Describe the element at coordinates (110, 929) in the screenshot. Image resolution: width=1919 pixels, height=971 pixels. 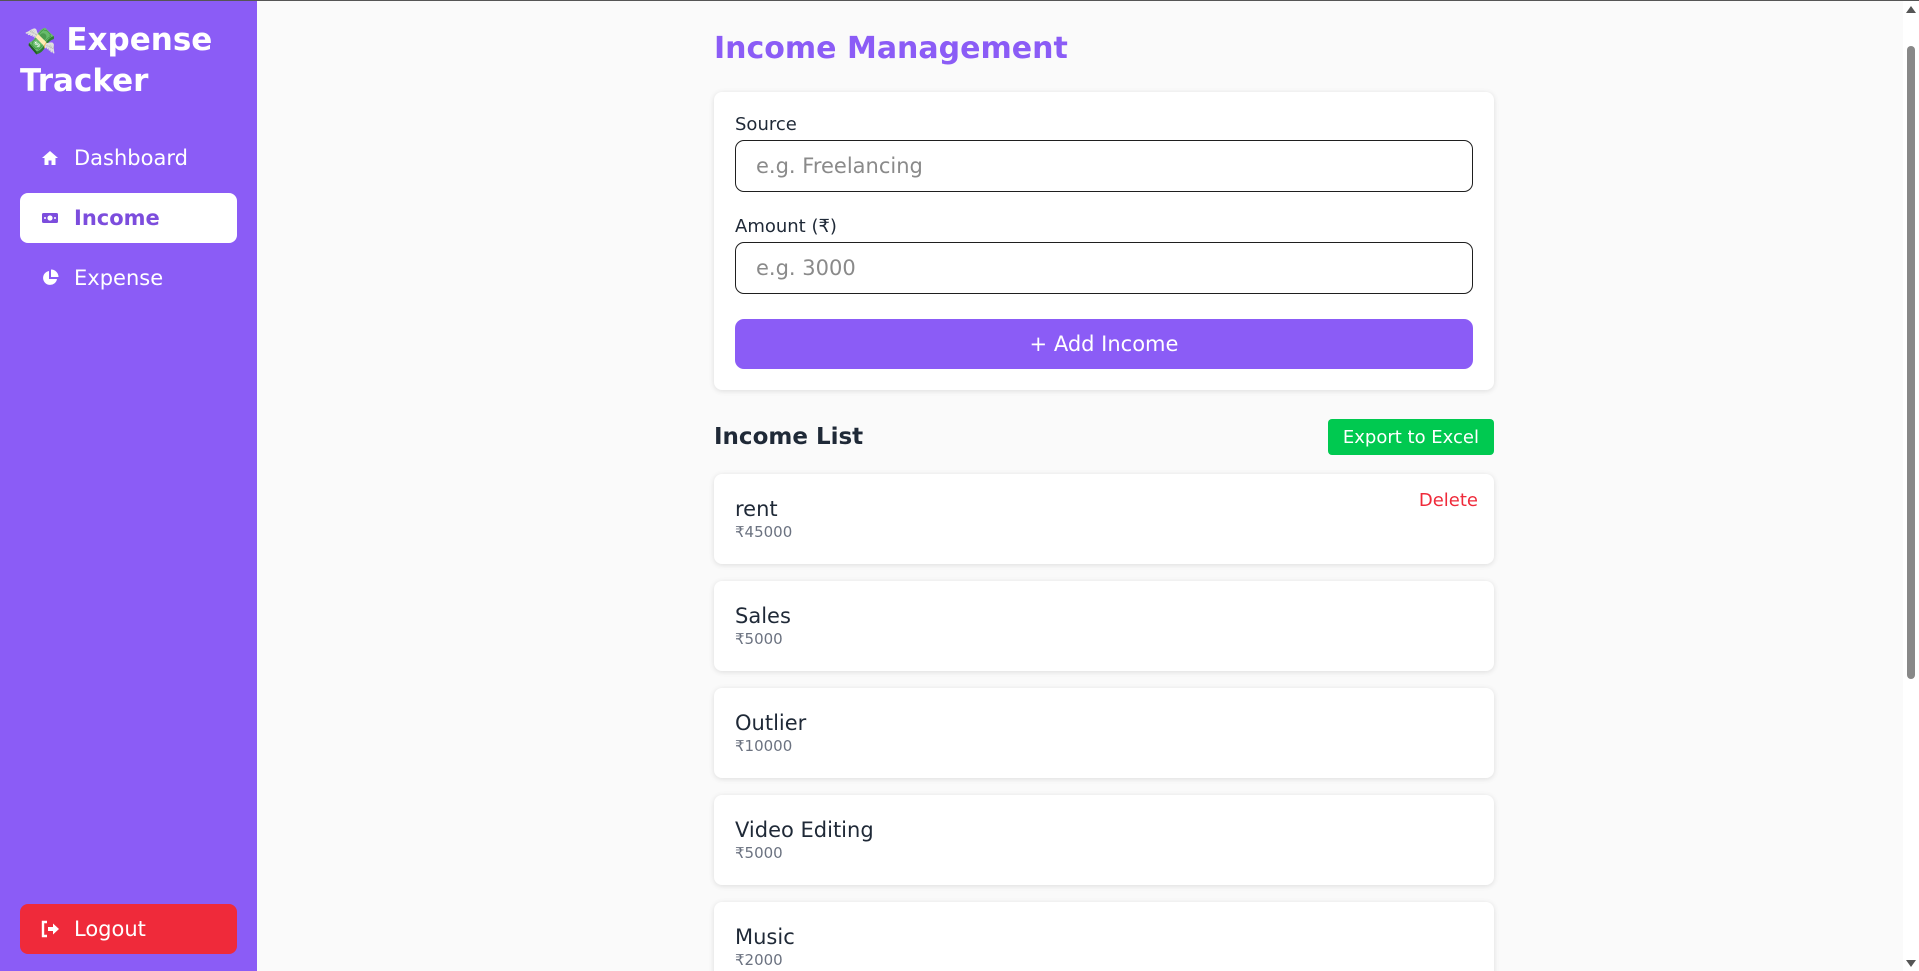
I see `logout-label: Logout` at that location.